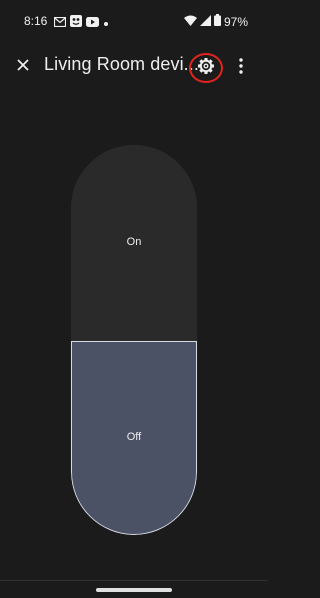 The image size is (320, 598). I want to click on gmail-icon, so click(60, 23).